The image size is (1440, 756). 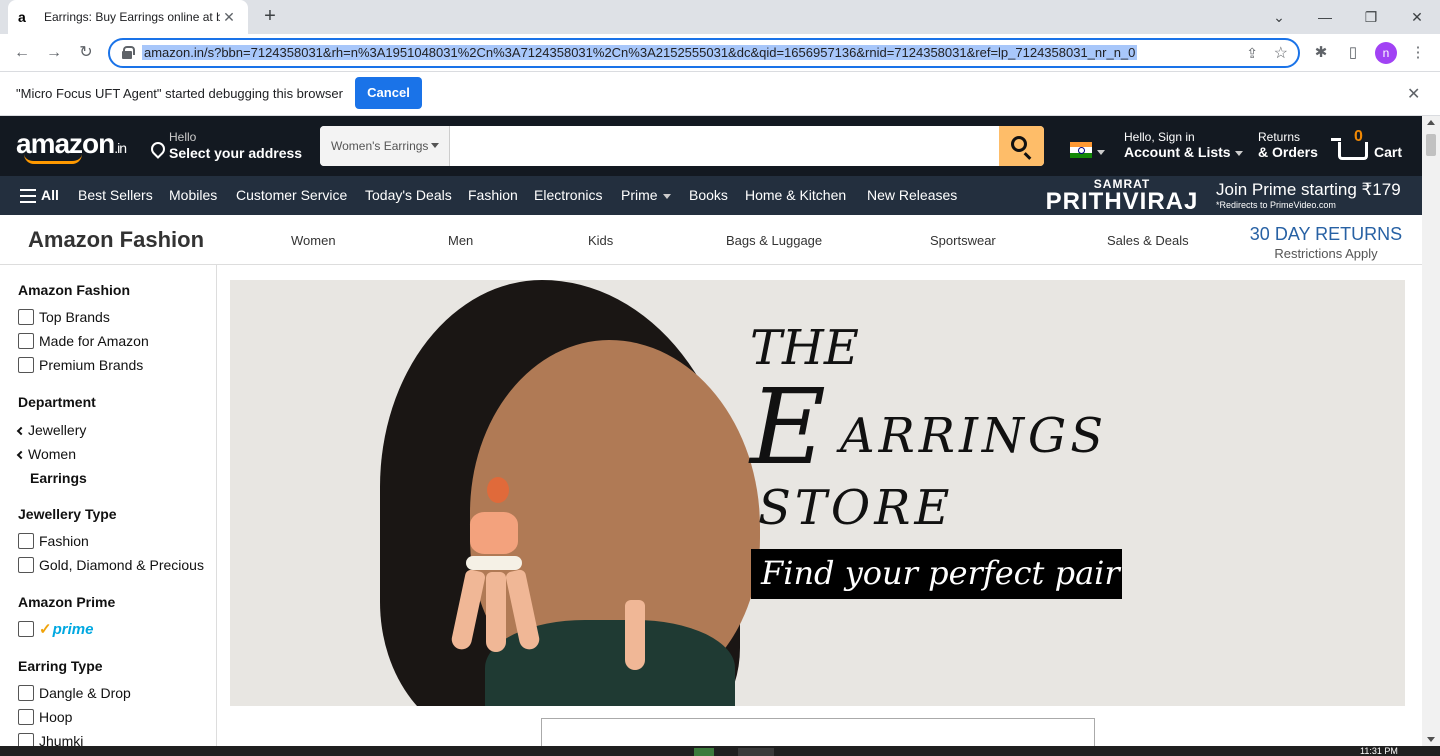 I want to click on browser-tab: a Earrings: Buy Earrings online at b ✕, so click(x=128, y=17).